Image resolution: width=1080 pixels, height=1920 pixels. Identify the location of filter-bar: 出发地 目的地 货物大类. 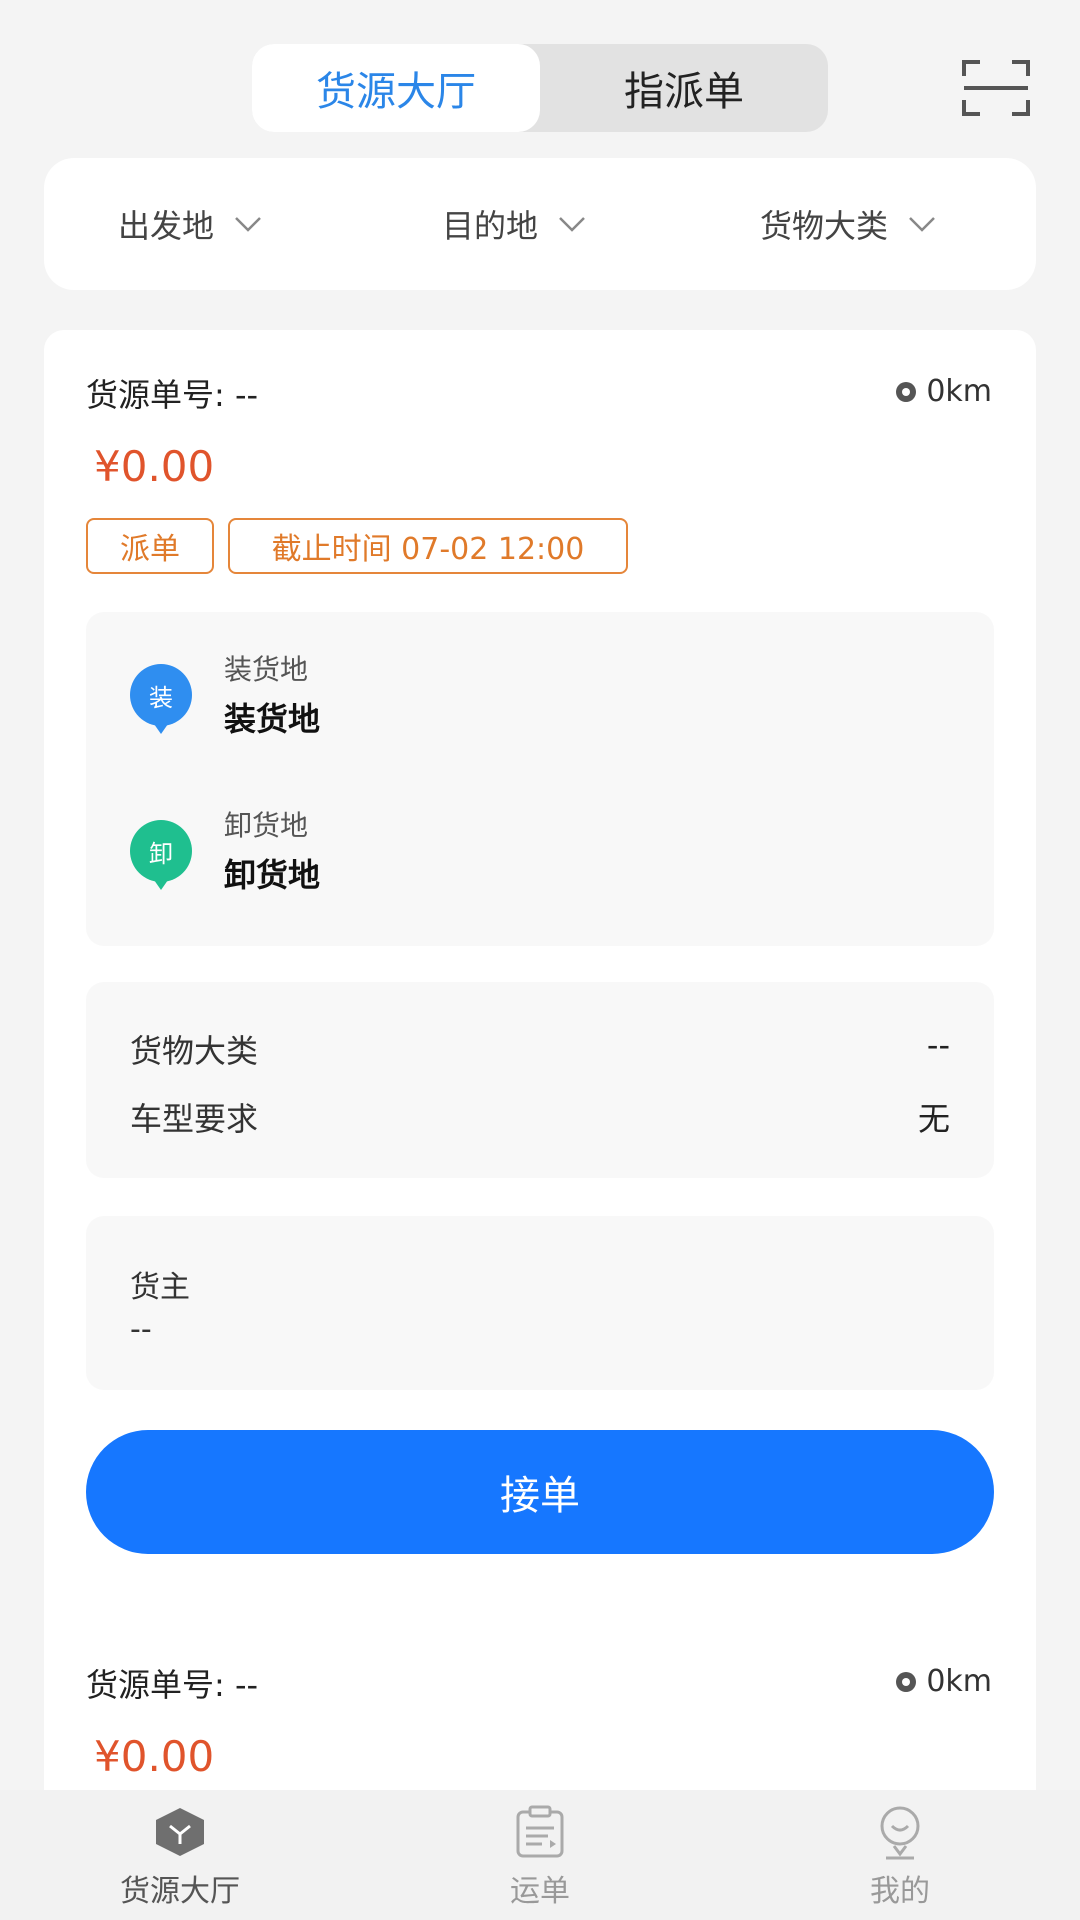
(540, 224).